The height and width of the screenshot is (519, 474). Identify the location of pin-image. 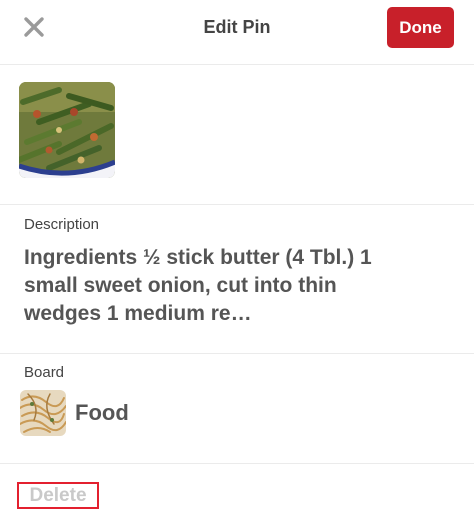
(67, 130).